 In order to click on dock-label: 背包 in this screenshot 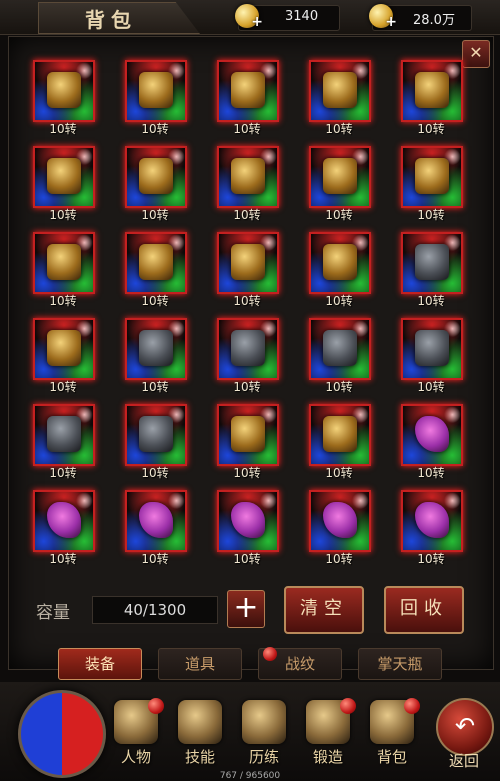, I will do `click(391, 757)`.